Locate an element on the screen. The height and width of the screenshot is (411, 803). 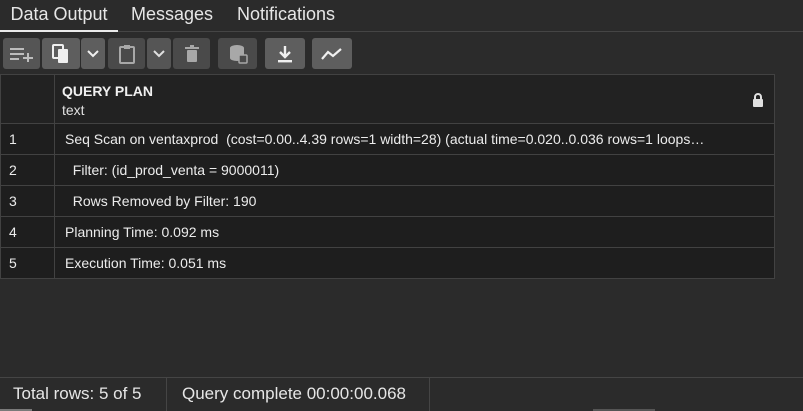
tab-data-output: Data Output is located at coordinates (59, 16).